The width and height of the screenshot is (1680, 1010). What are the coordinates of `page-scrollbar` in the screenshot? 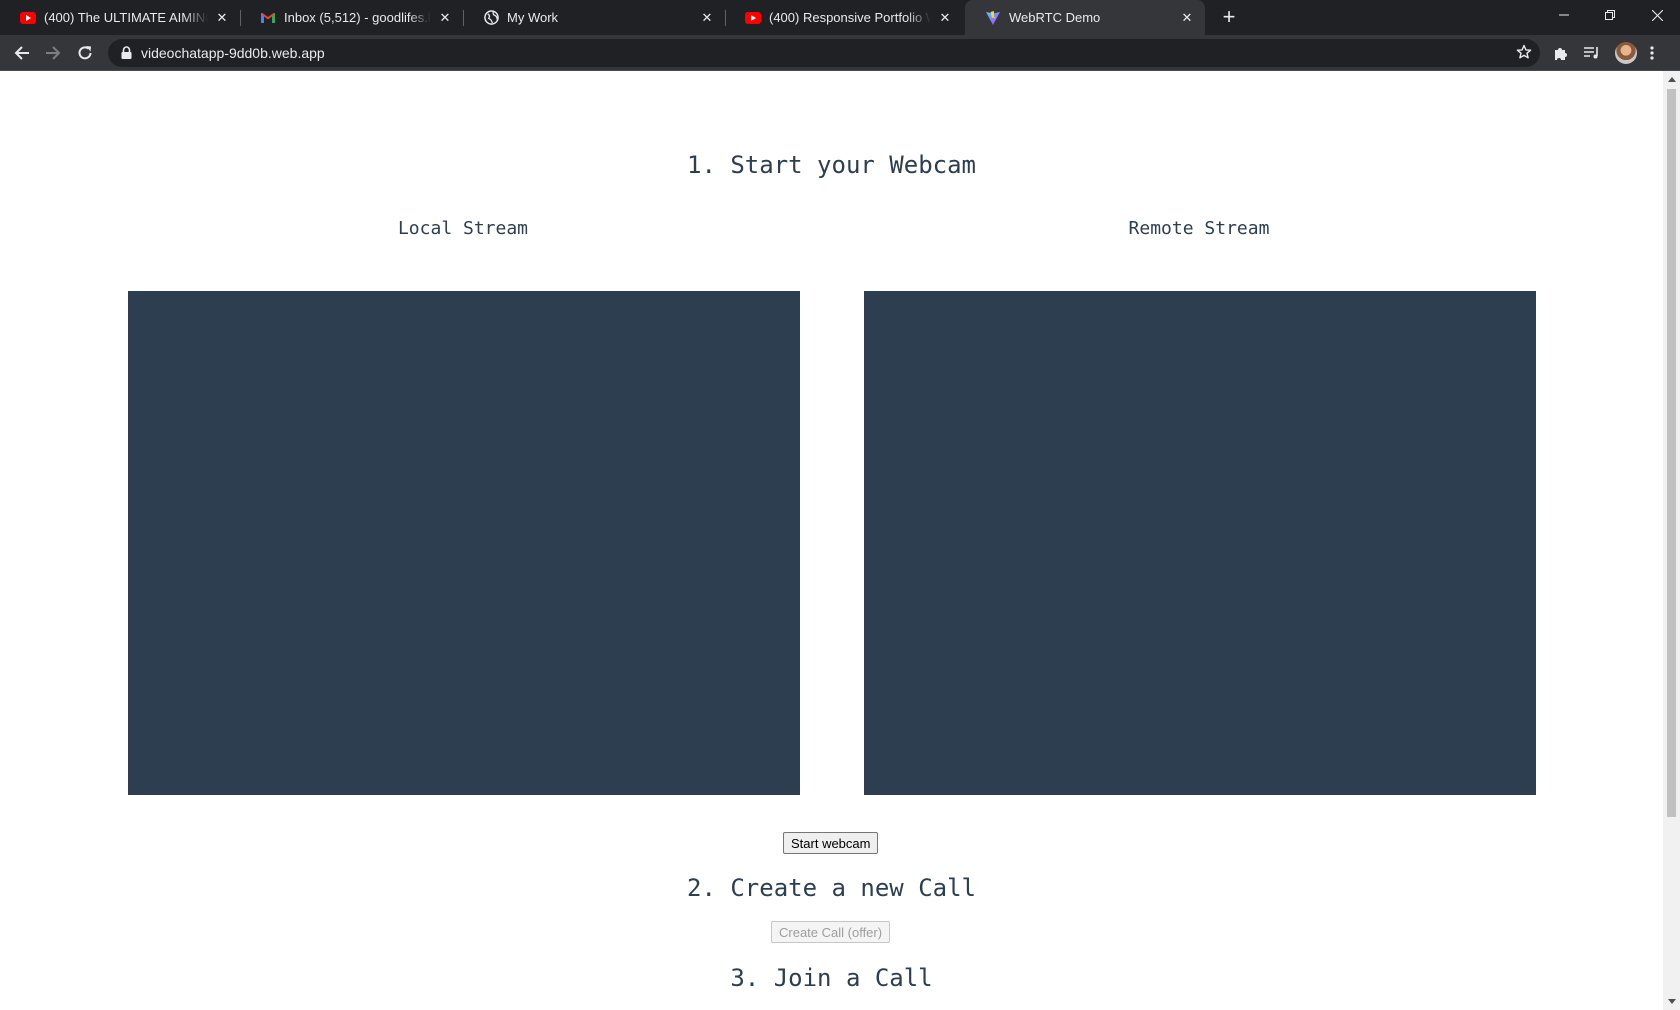 It's located at (1671, 540).